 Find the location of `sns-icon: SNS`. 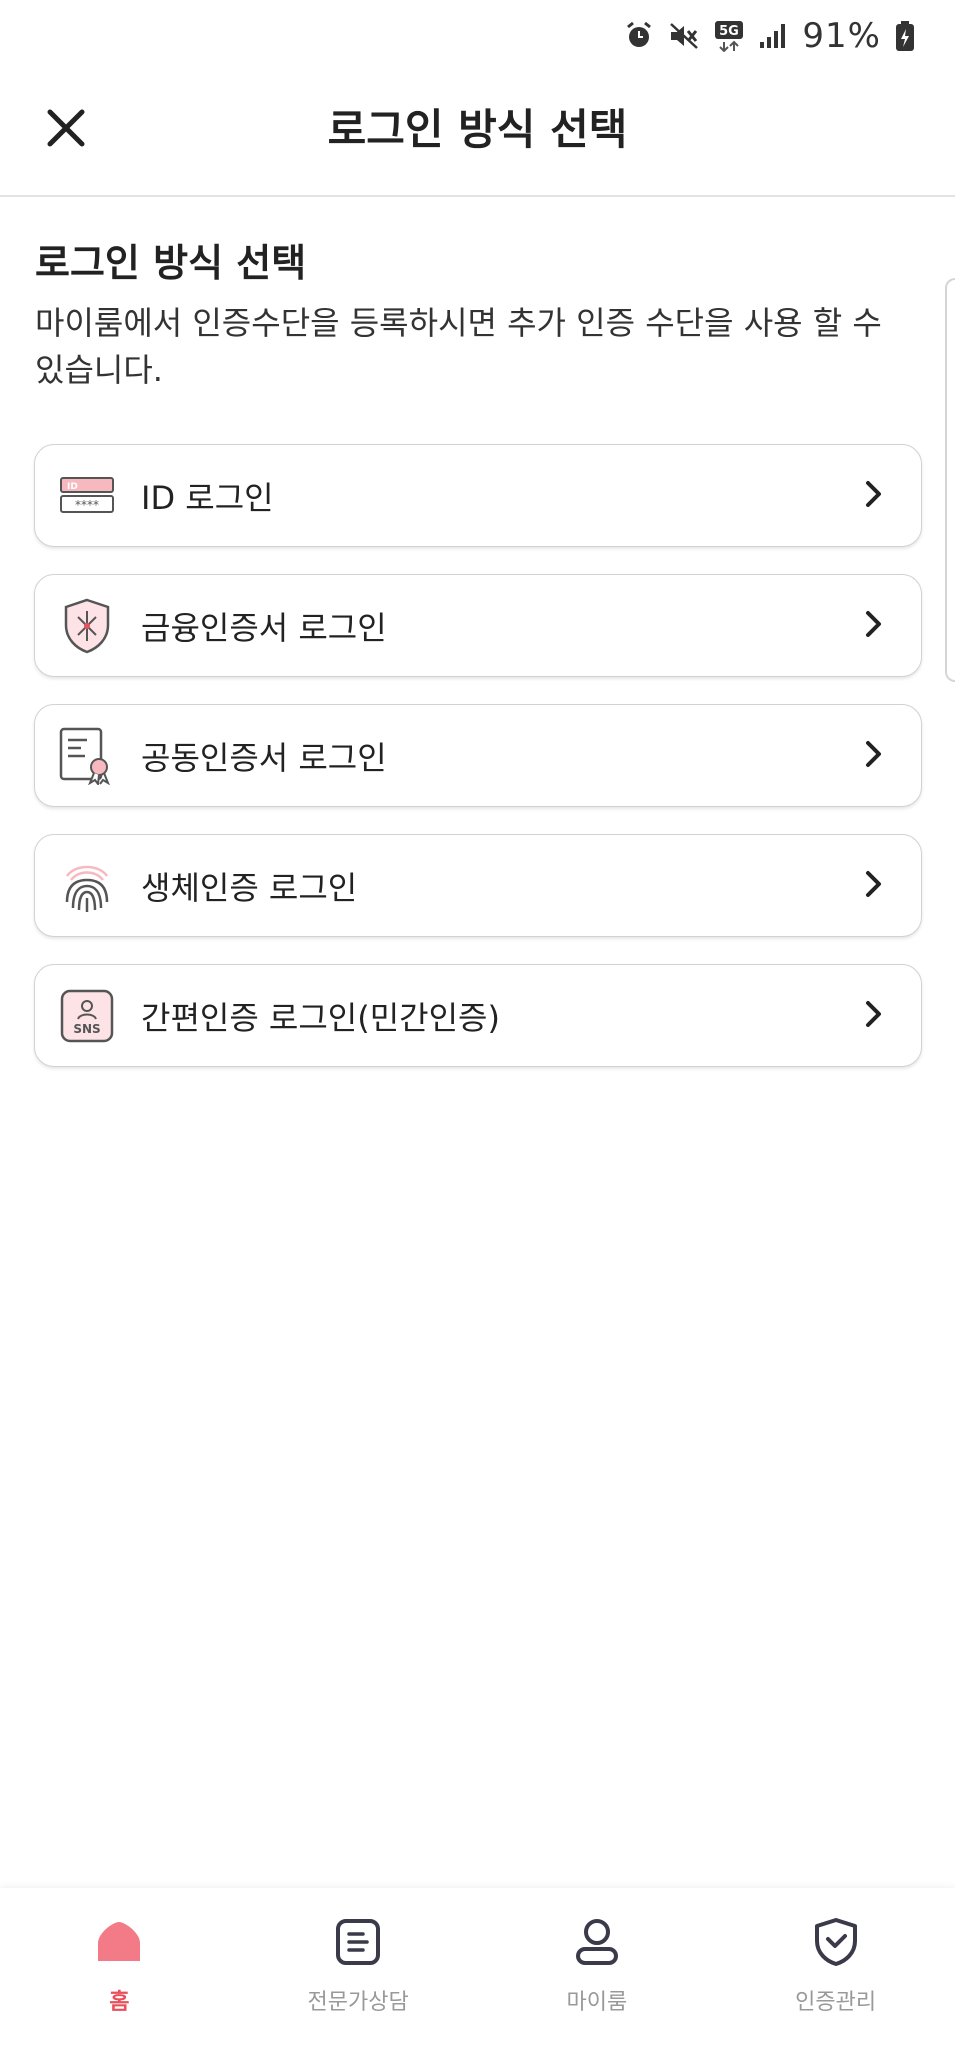

sns-icon: SNS is located at coordinates (87, 1016).